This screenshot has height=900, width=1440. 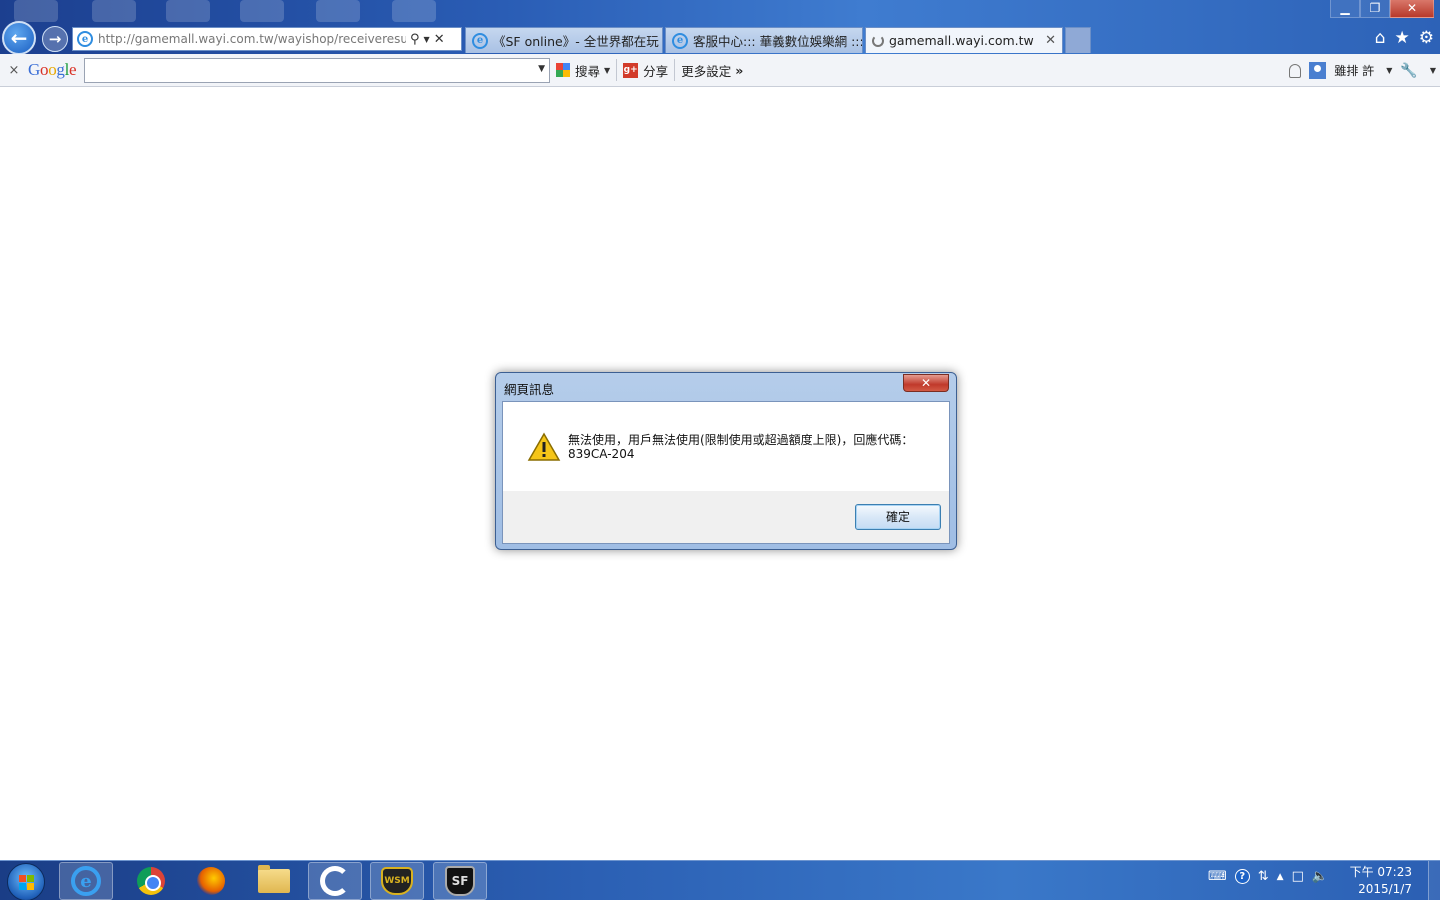 What do you see at coordinates (1379, 881) in the screenshot?
I see `clock: 下午 07:23 2015/1/7` at bounding box center [1379, 881].